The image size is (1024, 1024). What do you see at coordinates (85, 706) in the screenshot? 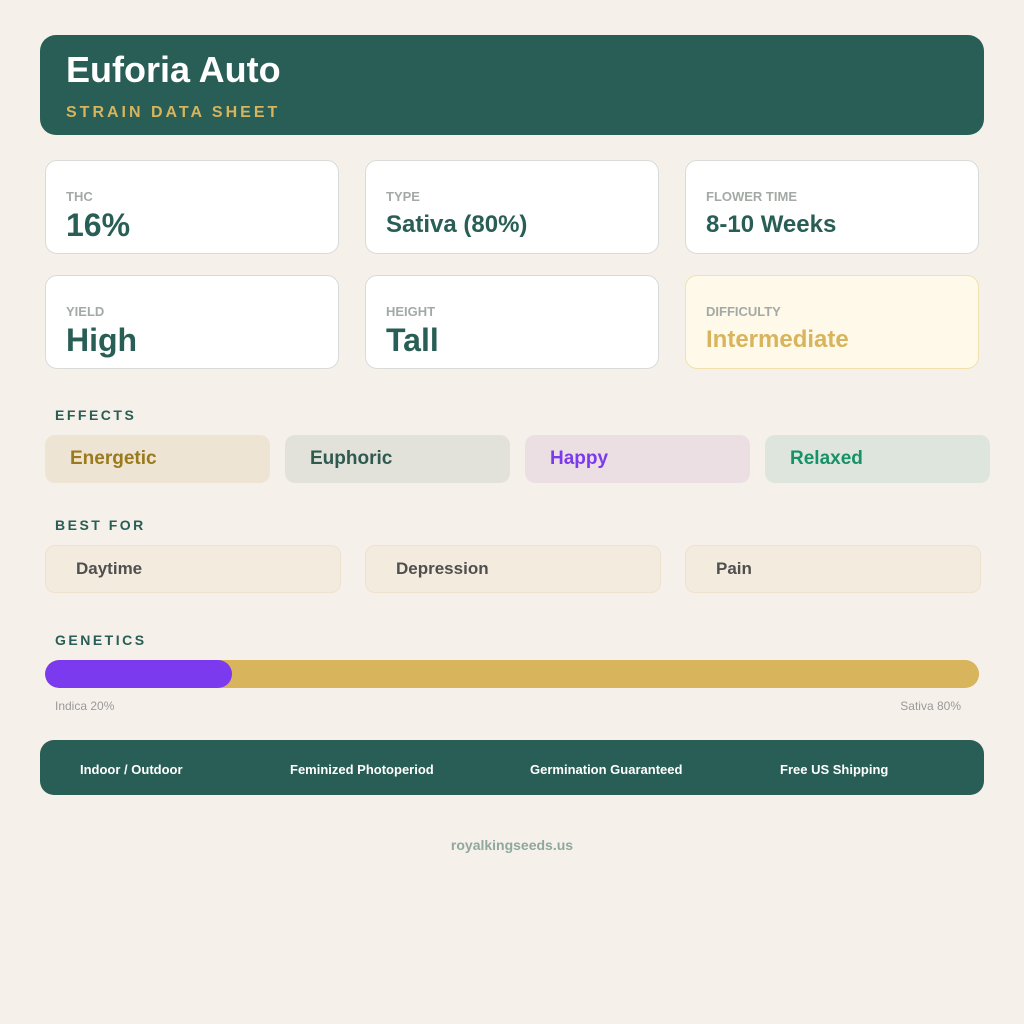
I see `indica-percent-label: Indica 20%` at bounding box center [85, 706].